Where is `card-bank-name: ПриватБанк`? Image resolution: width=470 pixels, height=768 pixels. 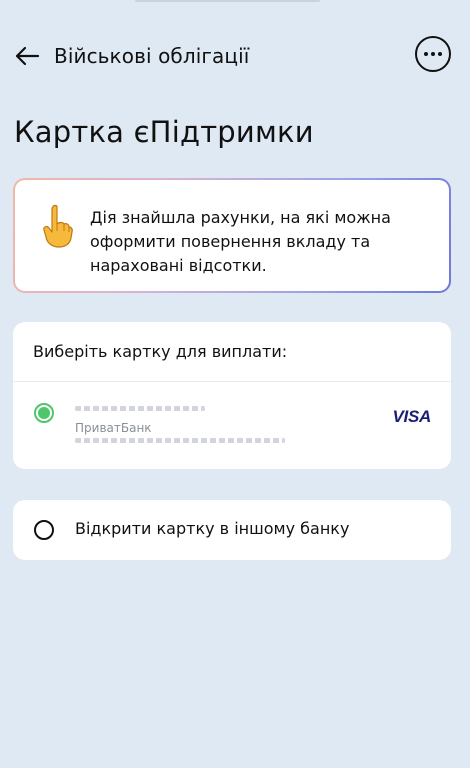 card-bank-name: ПриватБанк is located at coordinates (113, 428).